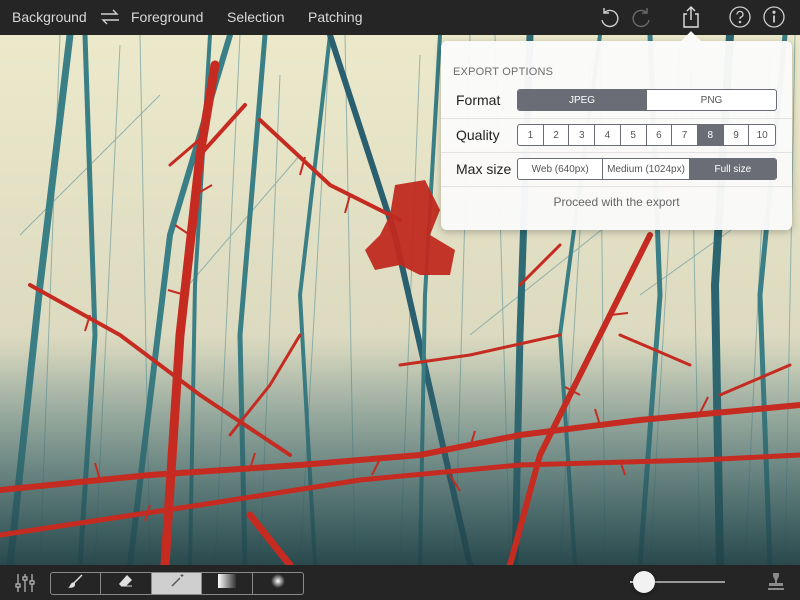 The height and width of the screenshot is (600, 800). Describe the element at coordinates (732, 169) in the screenshot. I see `max-size-option-full: Full size` at that location.